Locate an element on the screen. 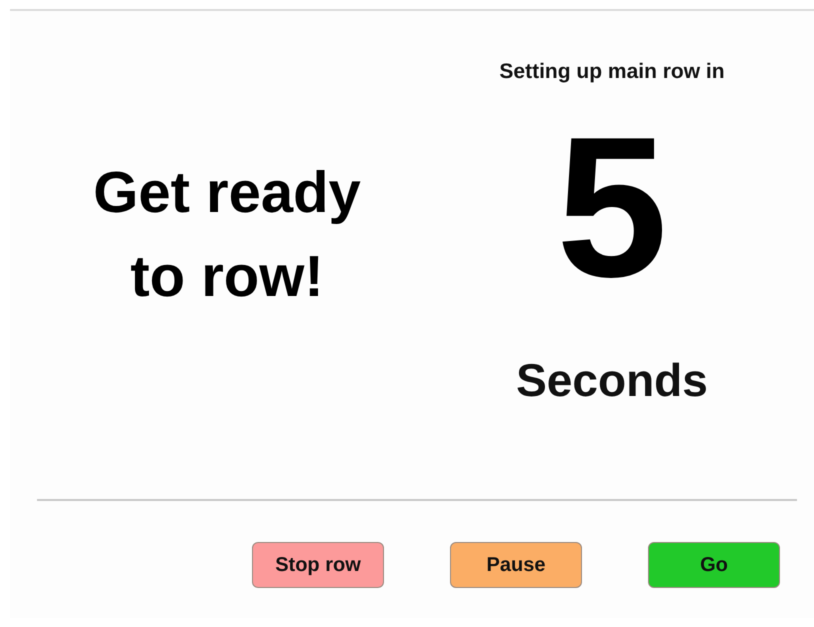 The image size is (814, 627). action-button: Pause is located at coordinates (516, 565).